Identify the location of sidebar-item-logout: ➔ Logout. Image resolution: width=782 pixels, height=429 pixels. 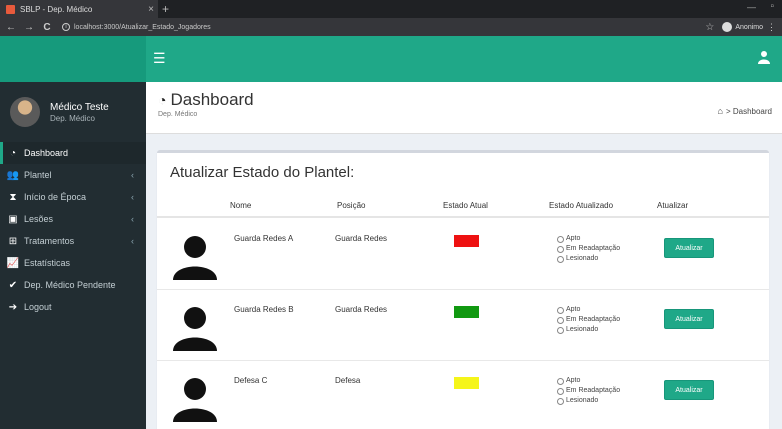
(73, 307).